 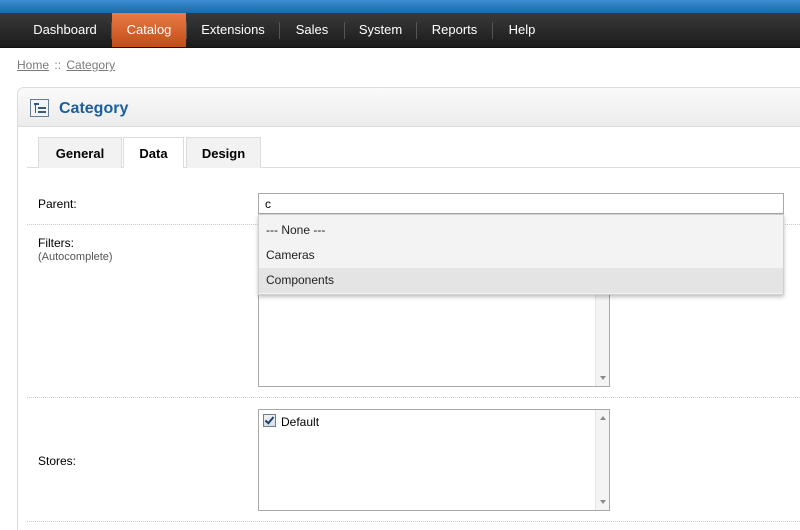 I want to click on menu-extensions: Extensions, so click(x=233, y=30).